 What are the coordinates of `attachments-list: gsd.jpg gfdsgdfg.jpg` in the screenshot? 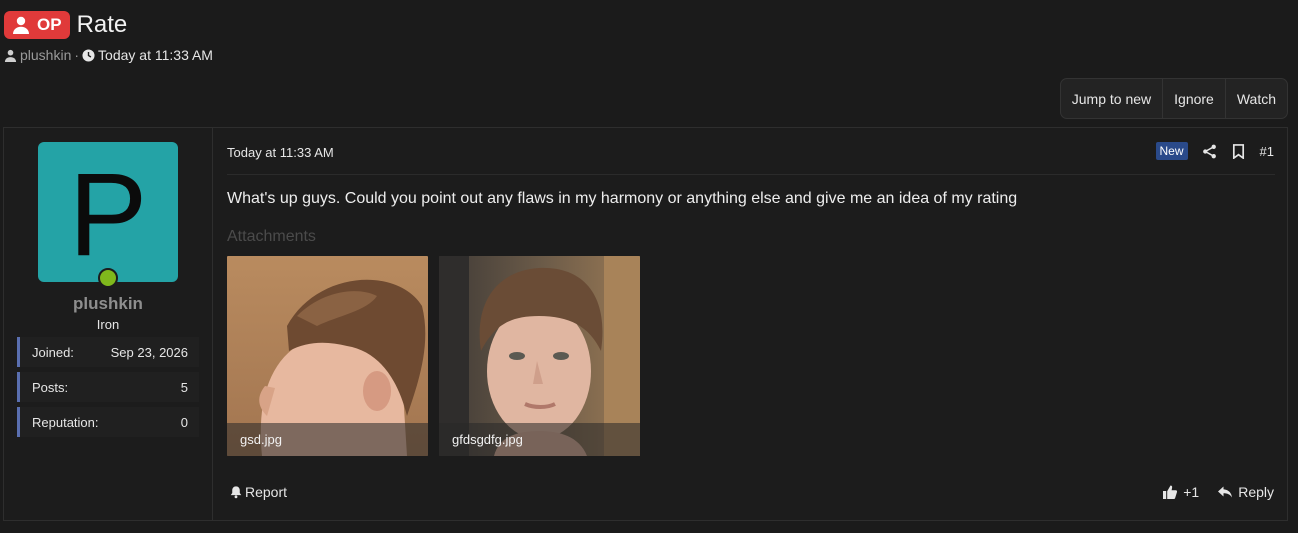 It's located at (433, 356).